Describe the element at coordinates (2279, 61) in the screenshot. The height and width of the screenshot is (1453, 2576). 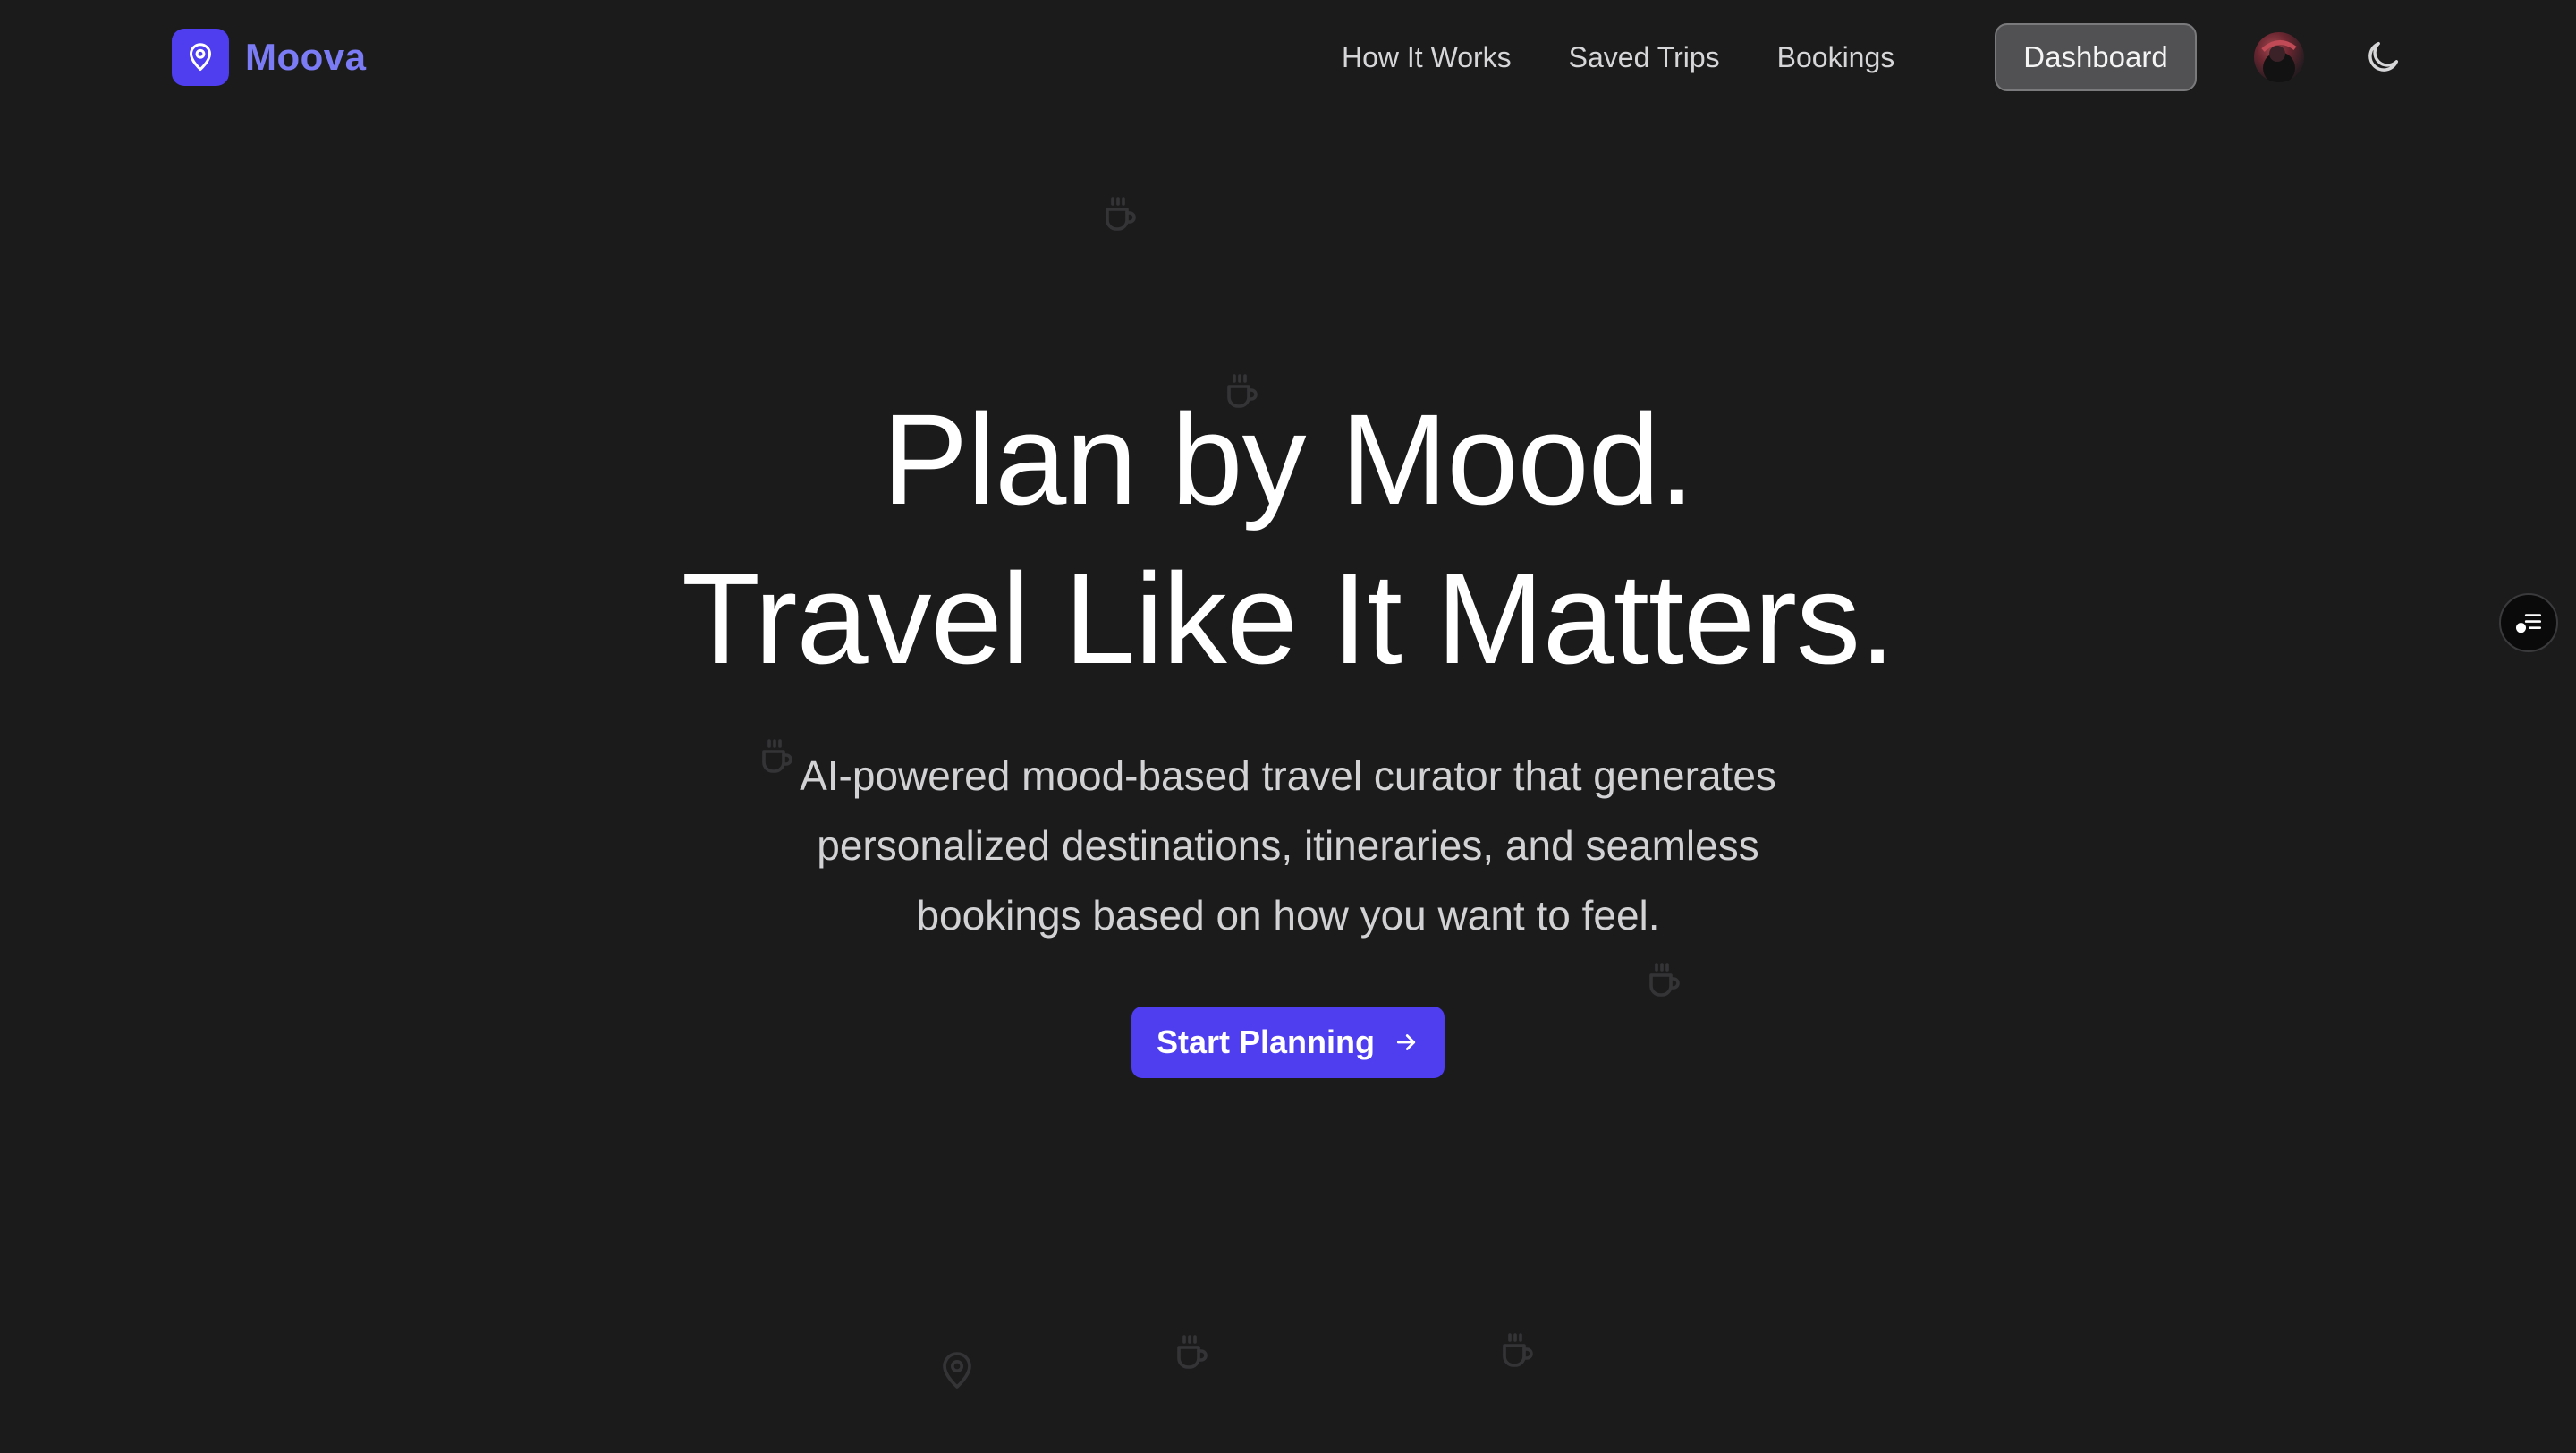
I see `user-photo-icon` at that location.